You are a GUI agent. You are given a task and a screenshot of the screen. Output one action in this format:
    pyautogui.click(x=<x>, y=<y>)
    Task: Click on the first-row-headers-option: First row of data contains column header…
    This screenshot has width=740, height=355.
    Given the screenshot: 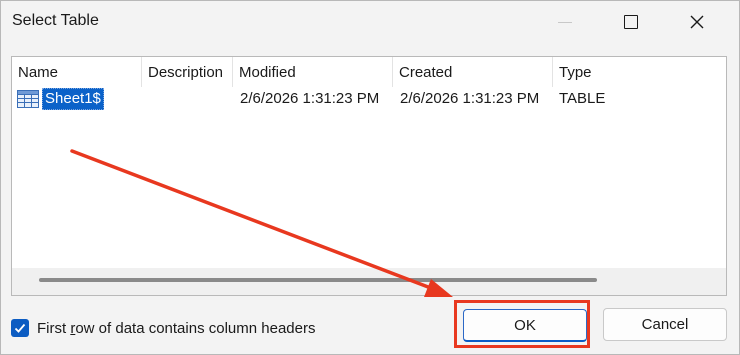 What is the action you would take?
    pyautogui.click(x=163, y=328)
    